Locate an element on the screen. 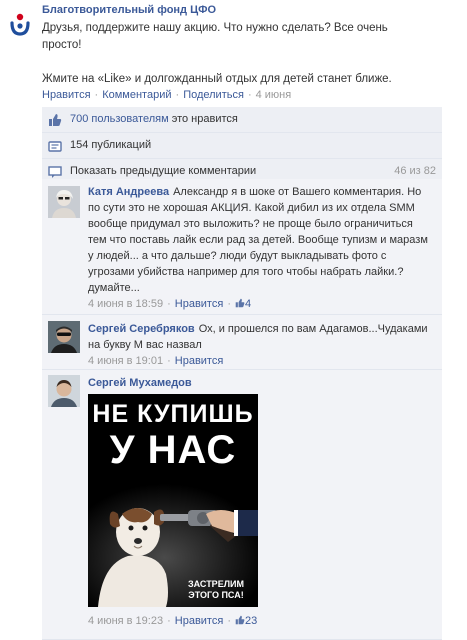 The width and height of the screenshot is (467, 640). post-text-line: просто! is located at coordinates (62, 45).